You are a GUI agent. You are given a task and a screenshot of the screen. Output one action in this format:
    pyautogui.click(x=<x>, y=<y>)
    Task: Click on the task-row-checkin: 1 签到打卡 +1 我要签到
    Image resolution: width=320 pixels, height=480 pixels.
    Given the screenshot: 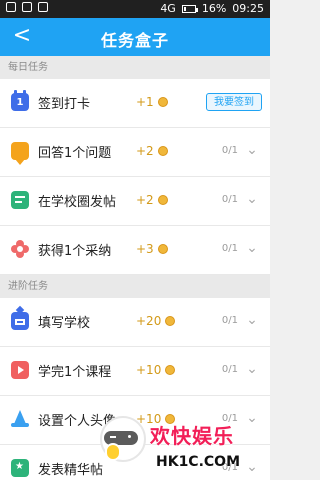 What is the action you would take?
    pyautogui.click(x=135, y=103)
    